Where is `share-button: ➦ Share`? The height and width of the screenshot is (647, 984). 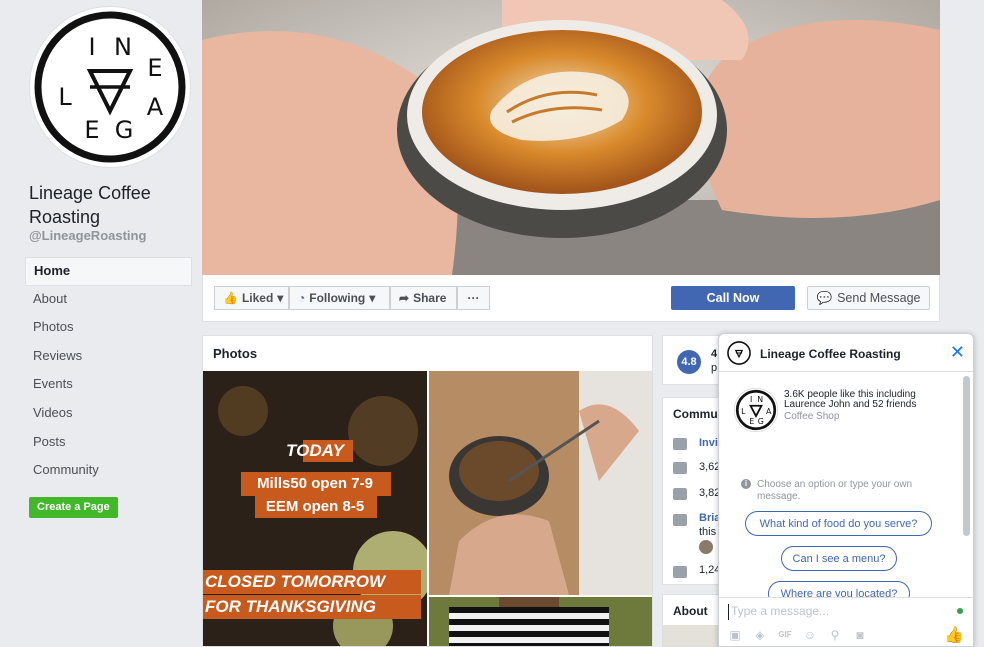
share-button: ➦ Share is located at coordinates (423, 298).